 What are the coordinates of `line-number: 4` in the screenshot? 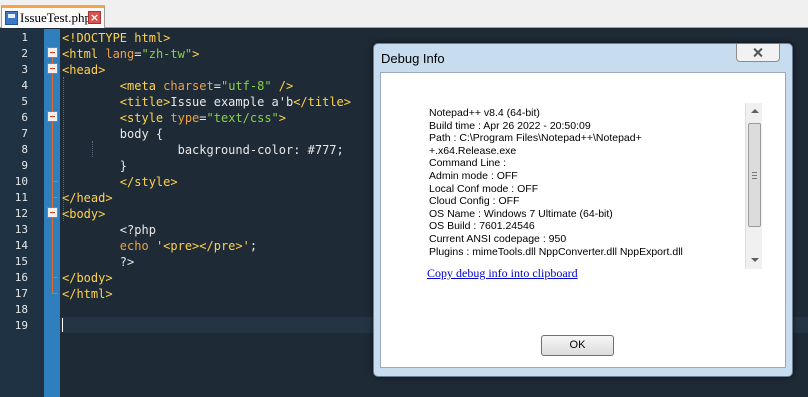 It's located at (24, 85).